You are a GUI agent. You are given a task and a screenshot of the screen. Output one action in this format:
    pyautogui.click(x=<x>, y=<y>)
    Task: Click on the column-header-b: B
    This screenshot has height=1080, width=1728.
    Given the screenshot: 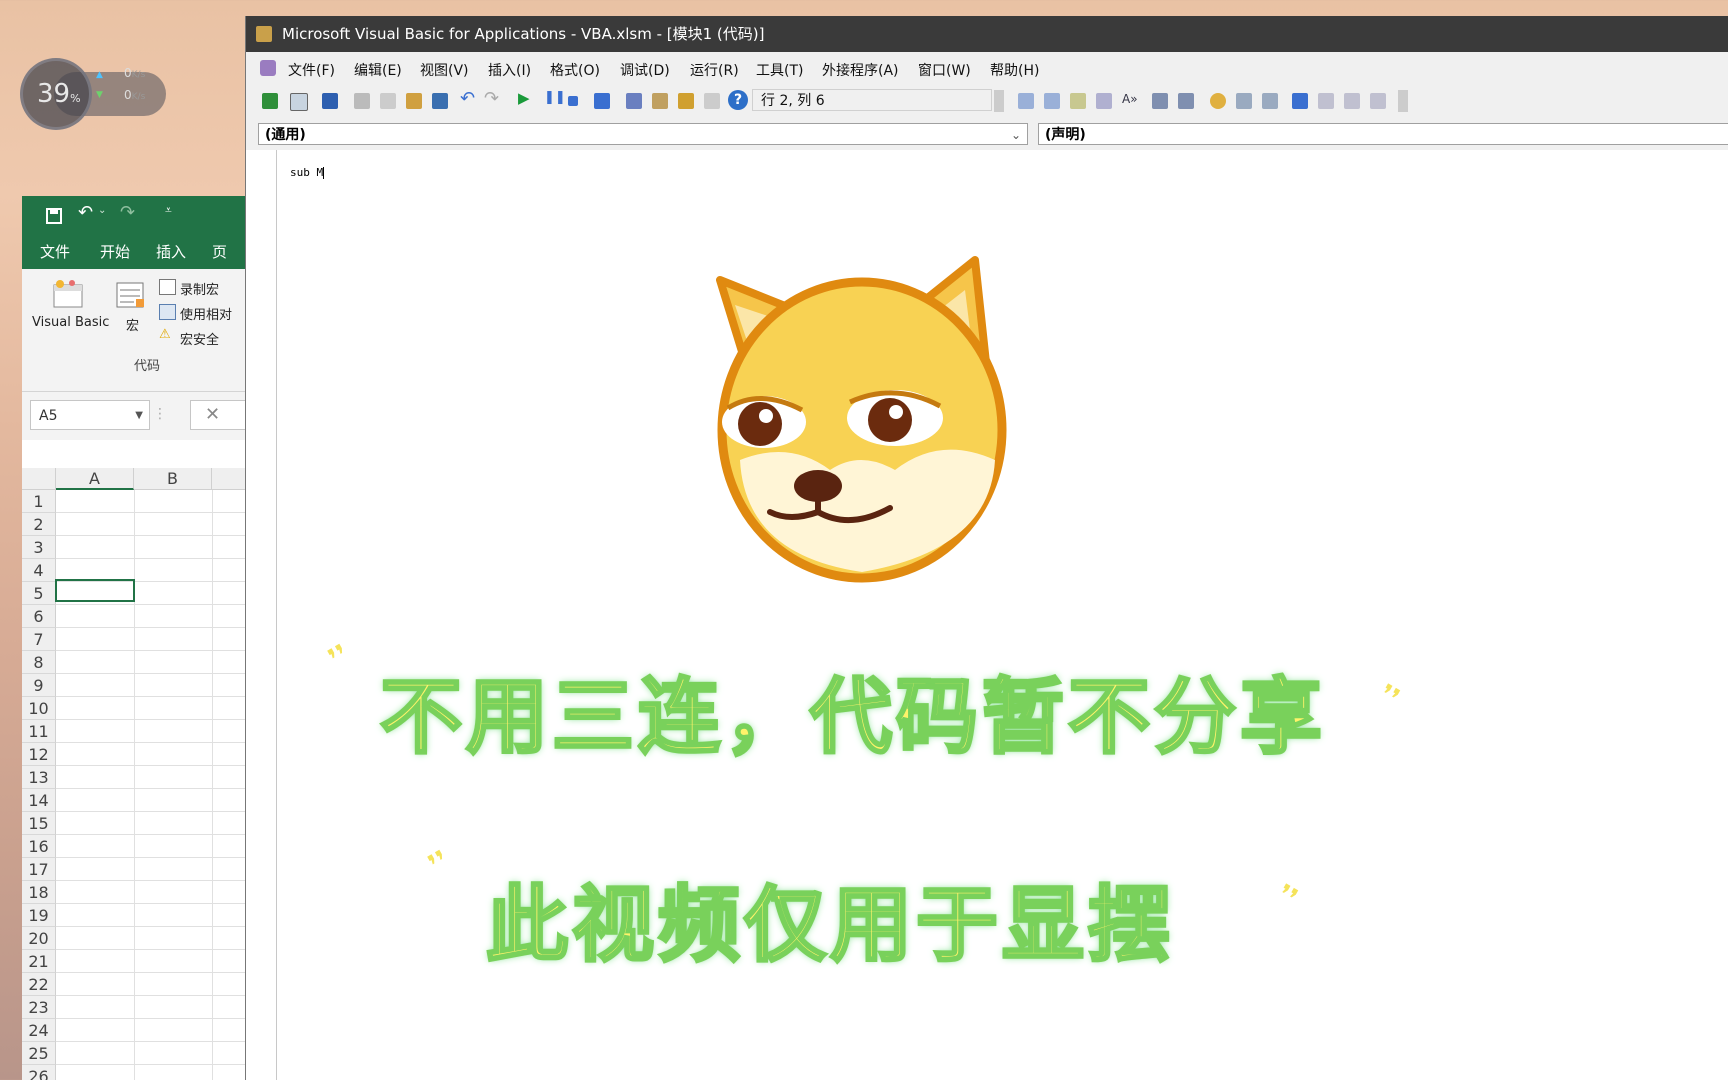 What is the action you would take?
    pyautogui.click(x=173, y=479)
    